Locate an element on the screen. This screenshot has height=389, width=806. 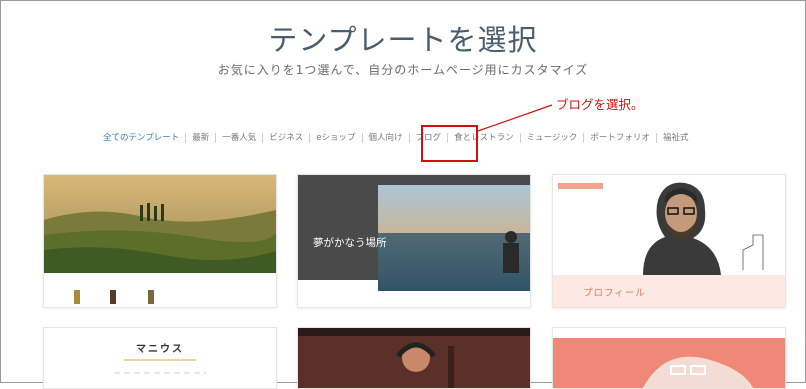
vineyard-thumbnail is located at coordinates (160, 241).